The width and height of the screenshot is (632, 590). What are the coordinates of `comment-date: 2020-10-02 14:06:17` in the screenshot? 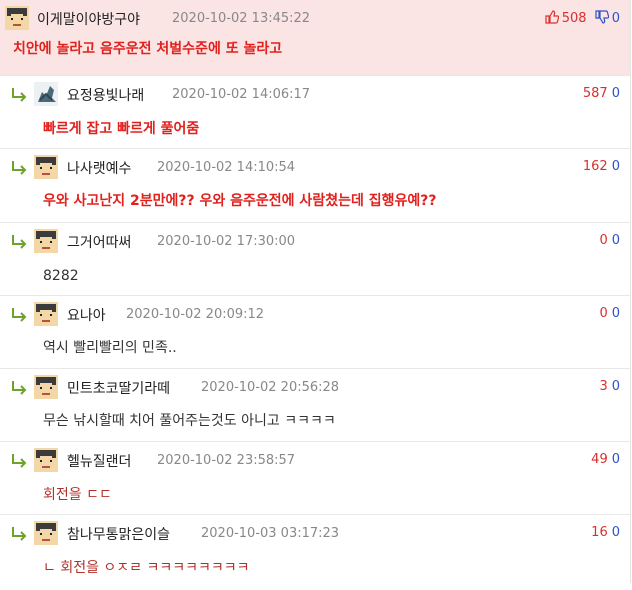 It's located at (241, 94).